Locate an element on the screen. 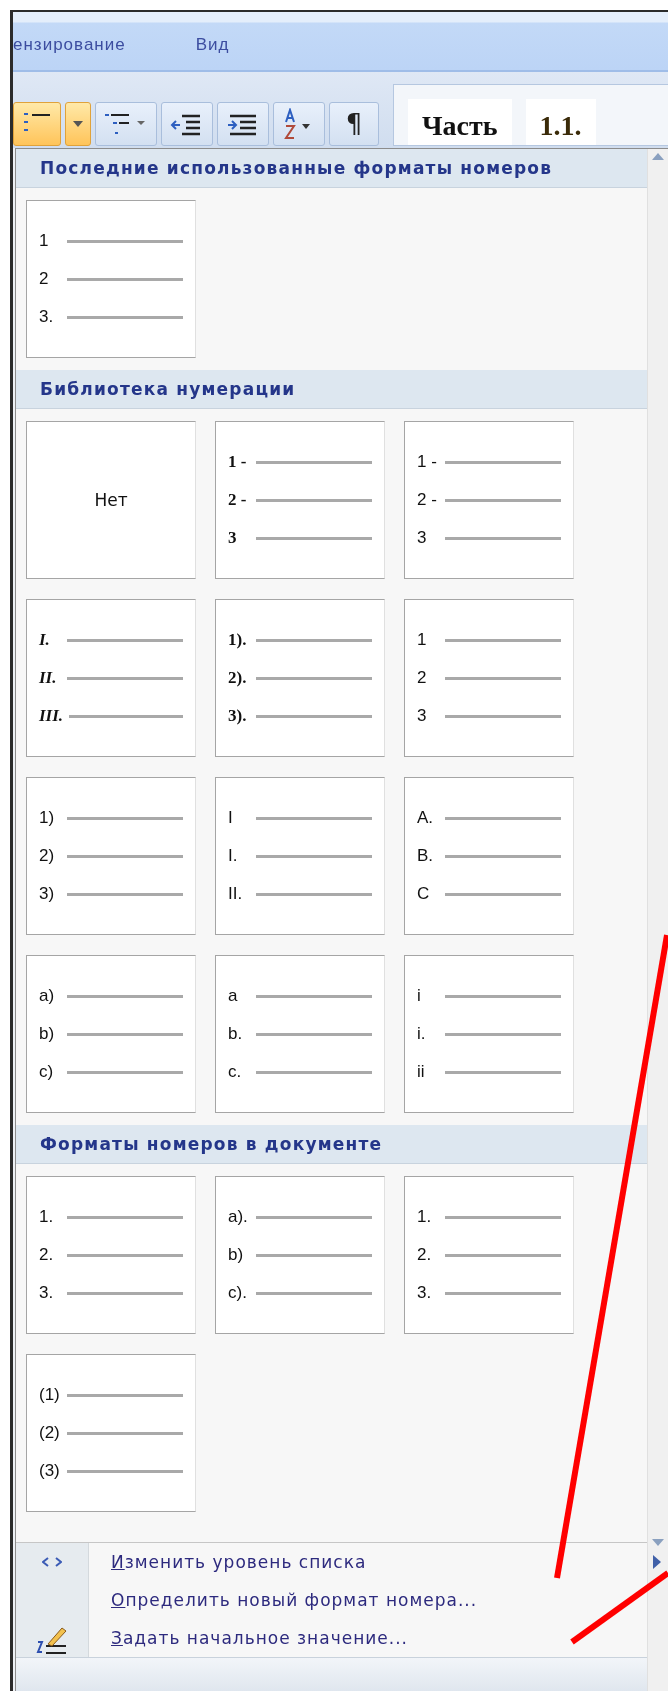 The image size is (668, 1691). show-formatting-button: ¶ is located at coordinates (354, 124).